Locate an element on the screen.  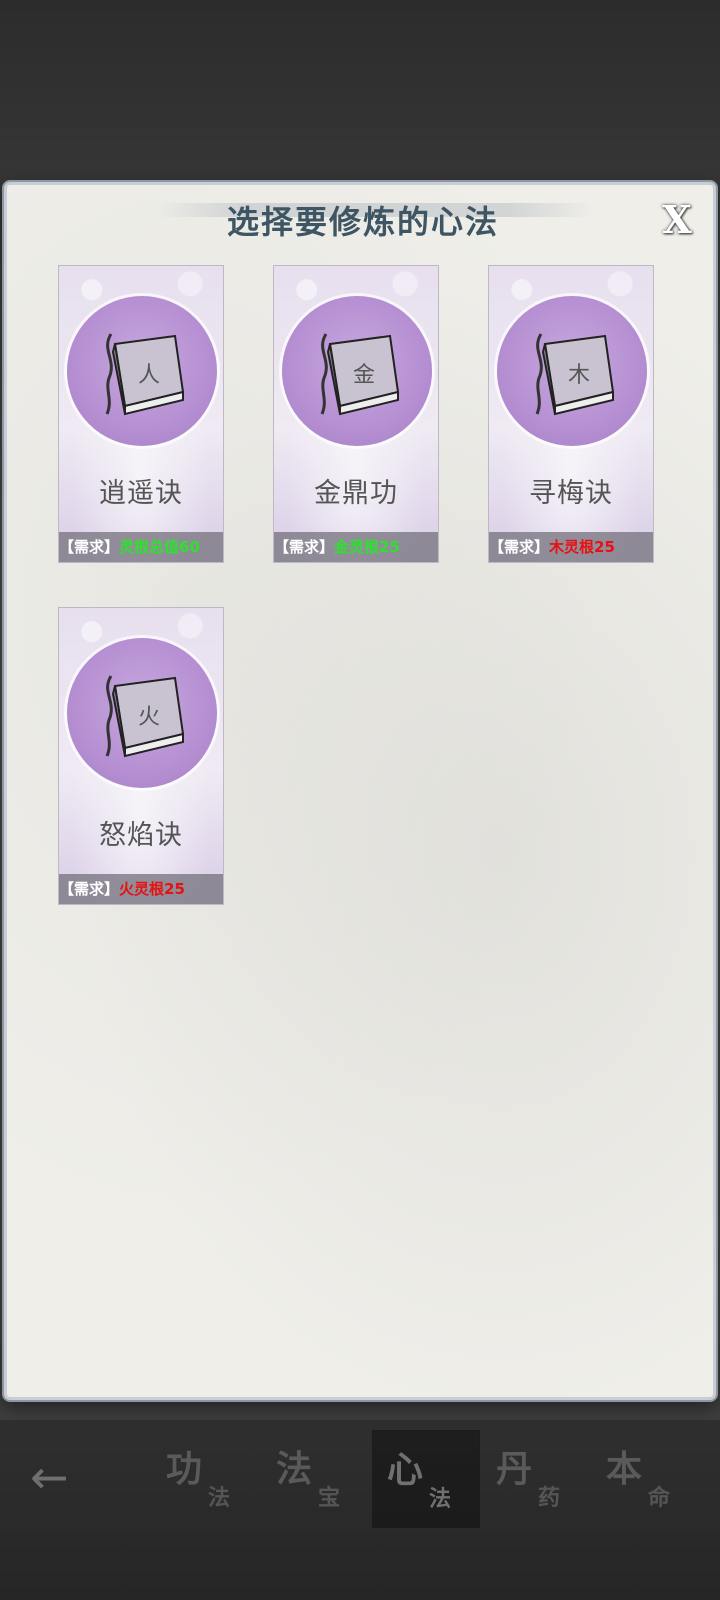
svg-text: 人 is located at coordinates (149, 375).